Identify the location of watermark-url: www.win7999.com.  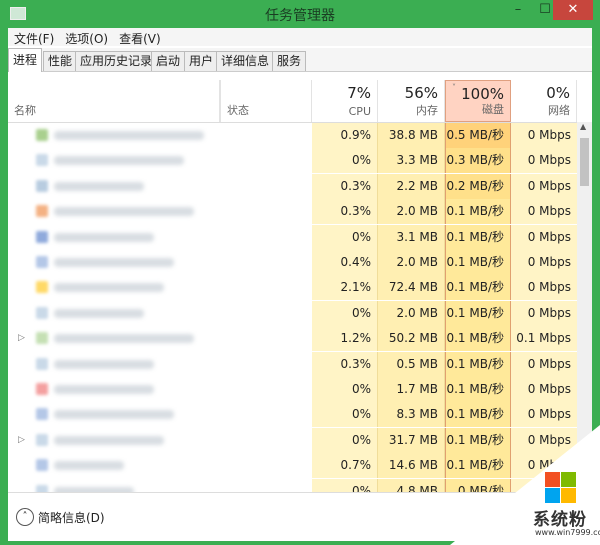
(567, 532).